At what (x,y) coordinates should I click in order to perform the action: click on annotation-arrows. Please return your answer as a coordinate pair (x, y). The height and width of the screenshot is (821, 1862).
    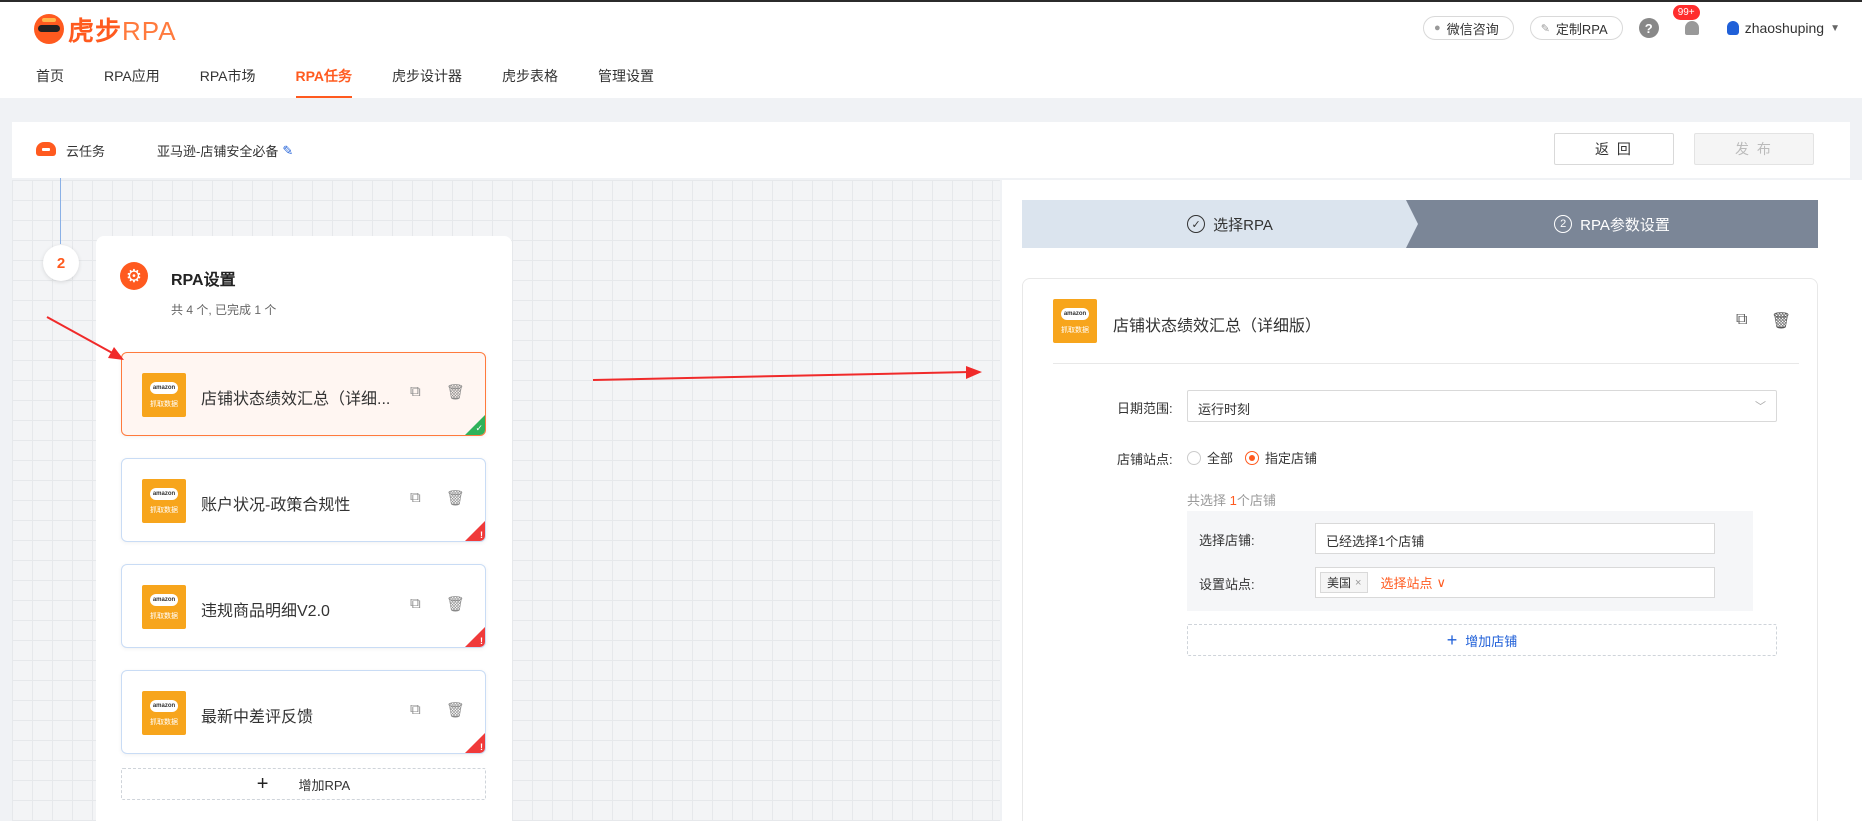
    Looking at the image, I should click on (514, 348).